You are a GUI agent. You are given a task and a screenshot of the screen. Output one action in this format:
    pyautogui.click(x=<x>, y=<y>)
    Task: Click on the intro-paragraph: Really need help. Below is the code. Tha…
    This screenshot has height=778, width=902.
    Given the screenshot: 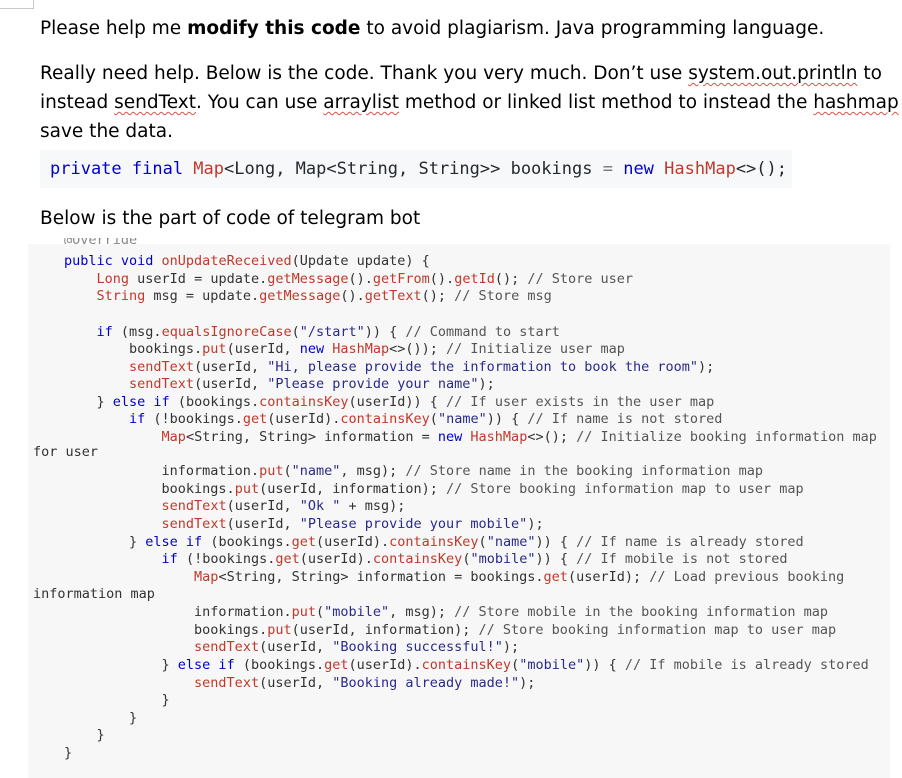 What is the action you would take?
    pyautogui.click(x=470, y=102)
    